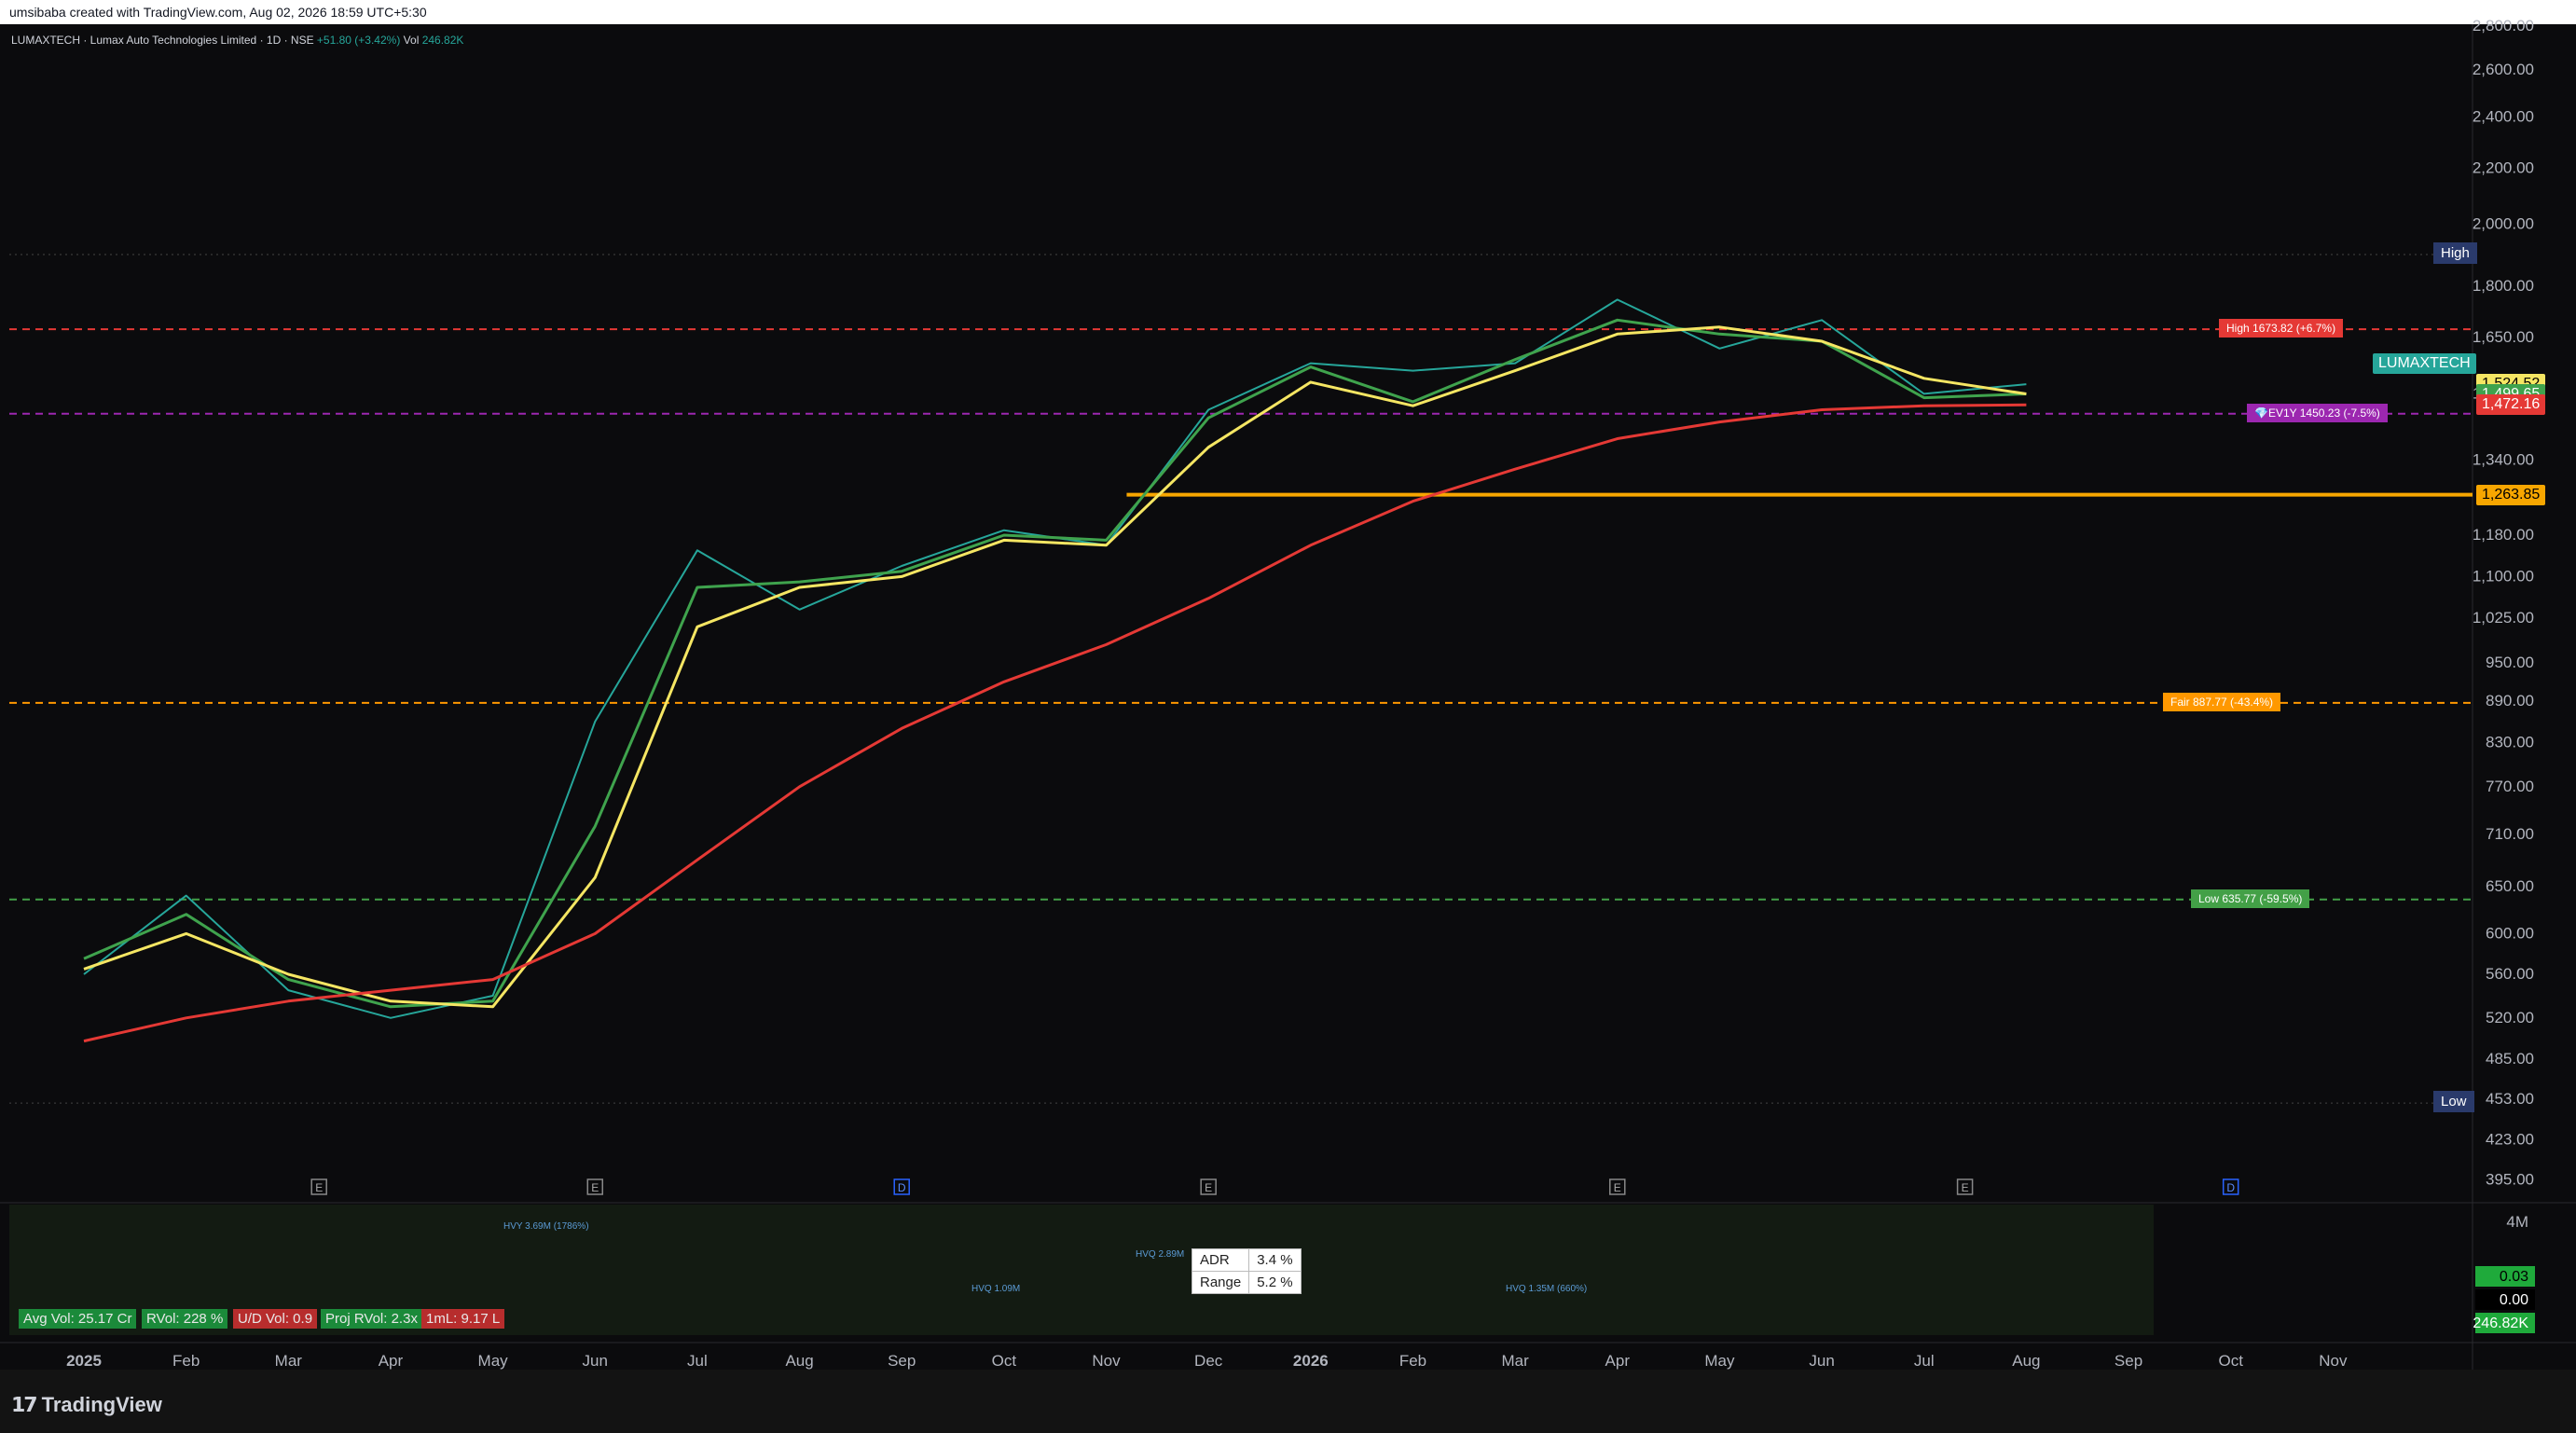 This screenshot has width=2576, height=1433. What do you see at coordinates (1208, 1361) in the screenshot?
I see `x-tick-label: Dec` at bounding box center [1208, 1361].